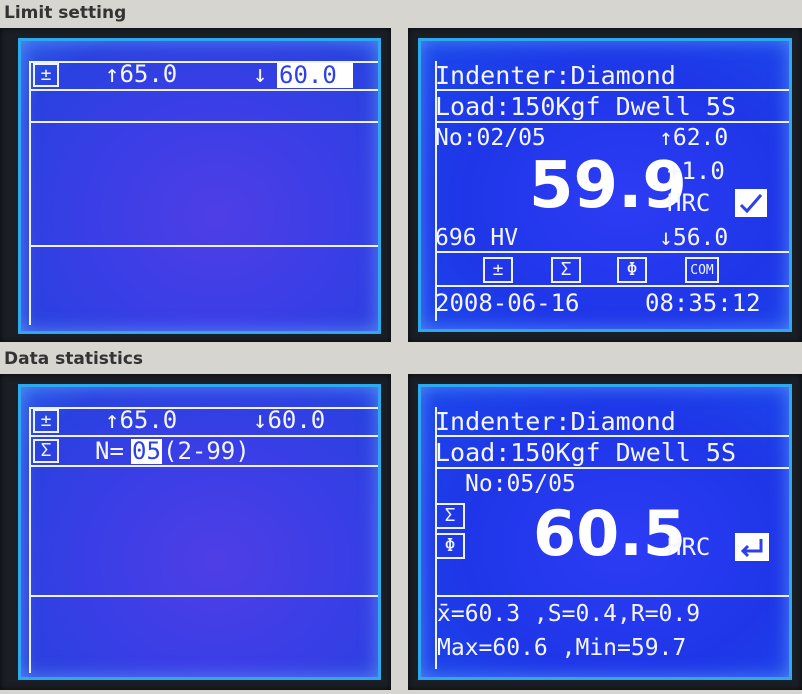 The image size is (802, 694). Describe the element at coordinates (109, 451) in the screenshot. I see `sample-count-label: N=` at that location.